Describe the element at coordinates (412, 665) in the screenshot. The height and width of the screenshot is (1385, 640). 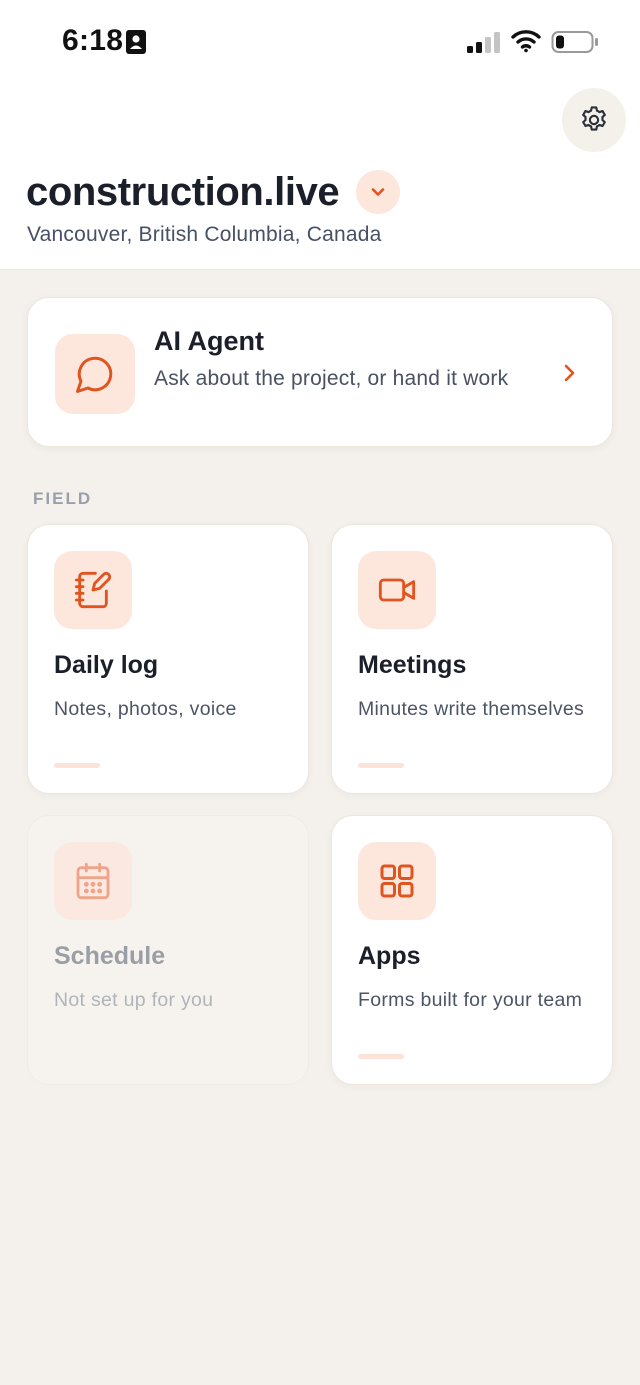
I see `tile-title: Meetings` at that location.